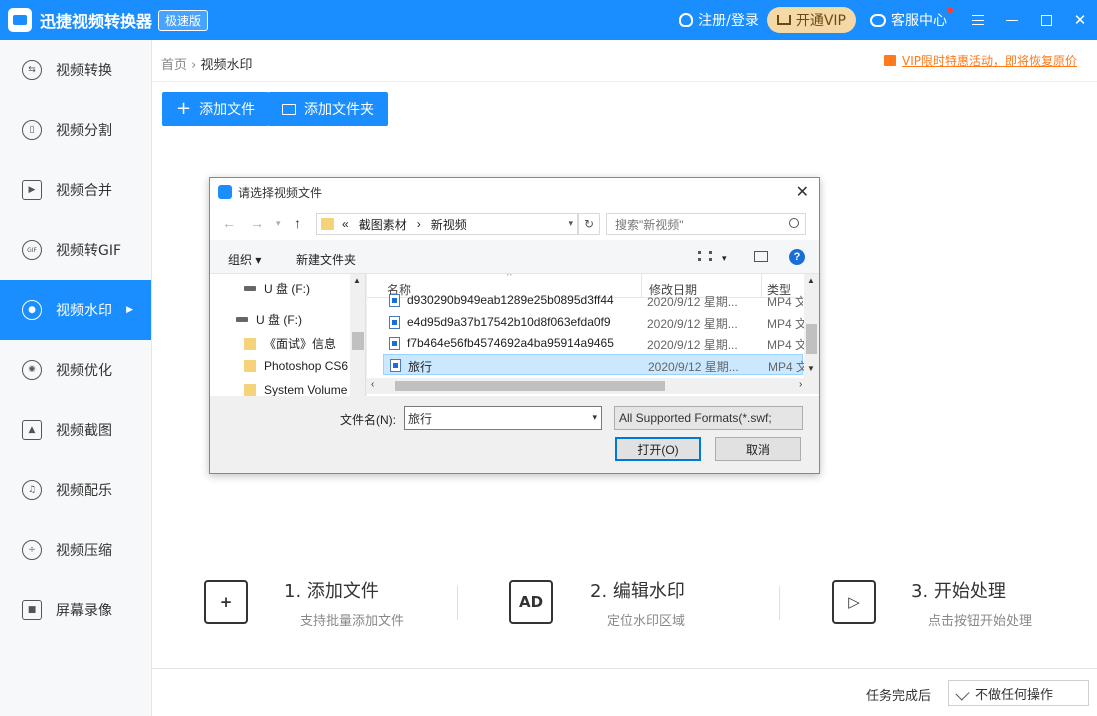 This screenshot has height=716, width=1097. What do you see at coordinates (174, 65) in the screenshot?
I see `breadcrumb-home: 首页` at bounding box center [174, 65].